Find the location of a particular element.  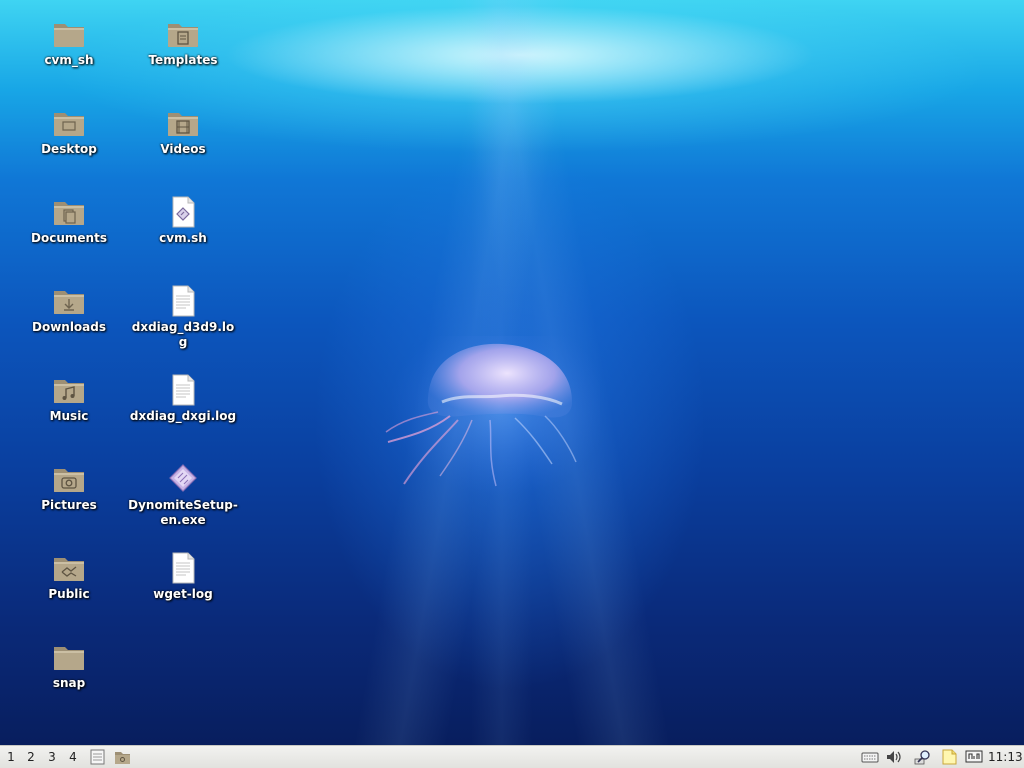

desktop-icon-label: Desktop is located at coordinates (69, 149).